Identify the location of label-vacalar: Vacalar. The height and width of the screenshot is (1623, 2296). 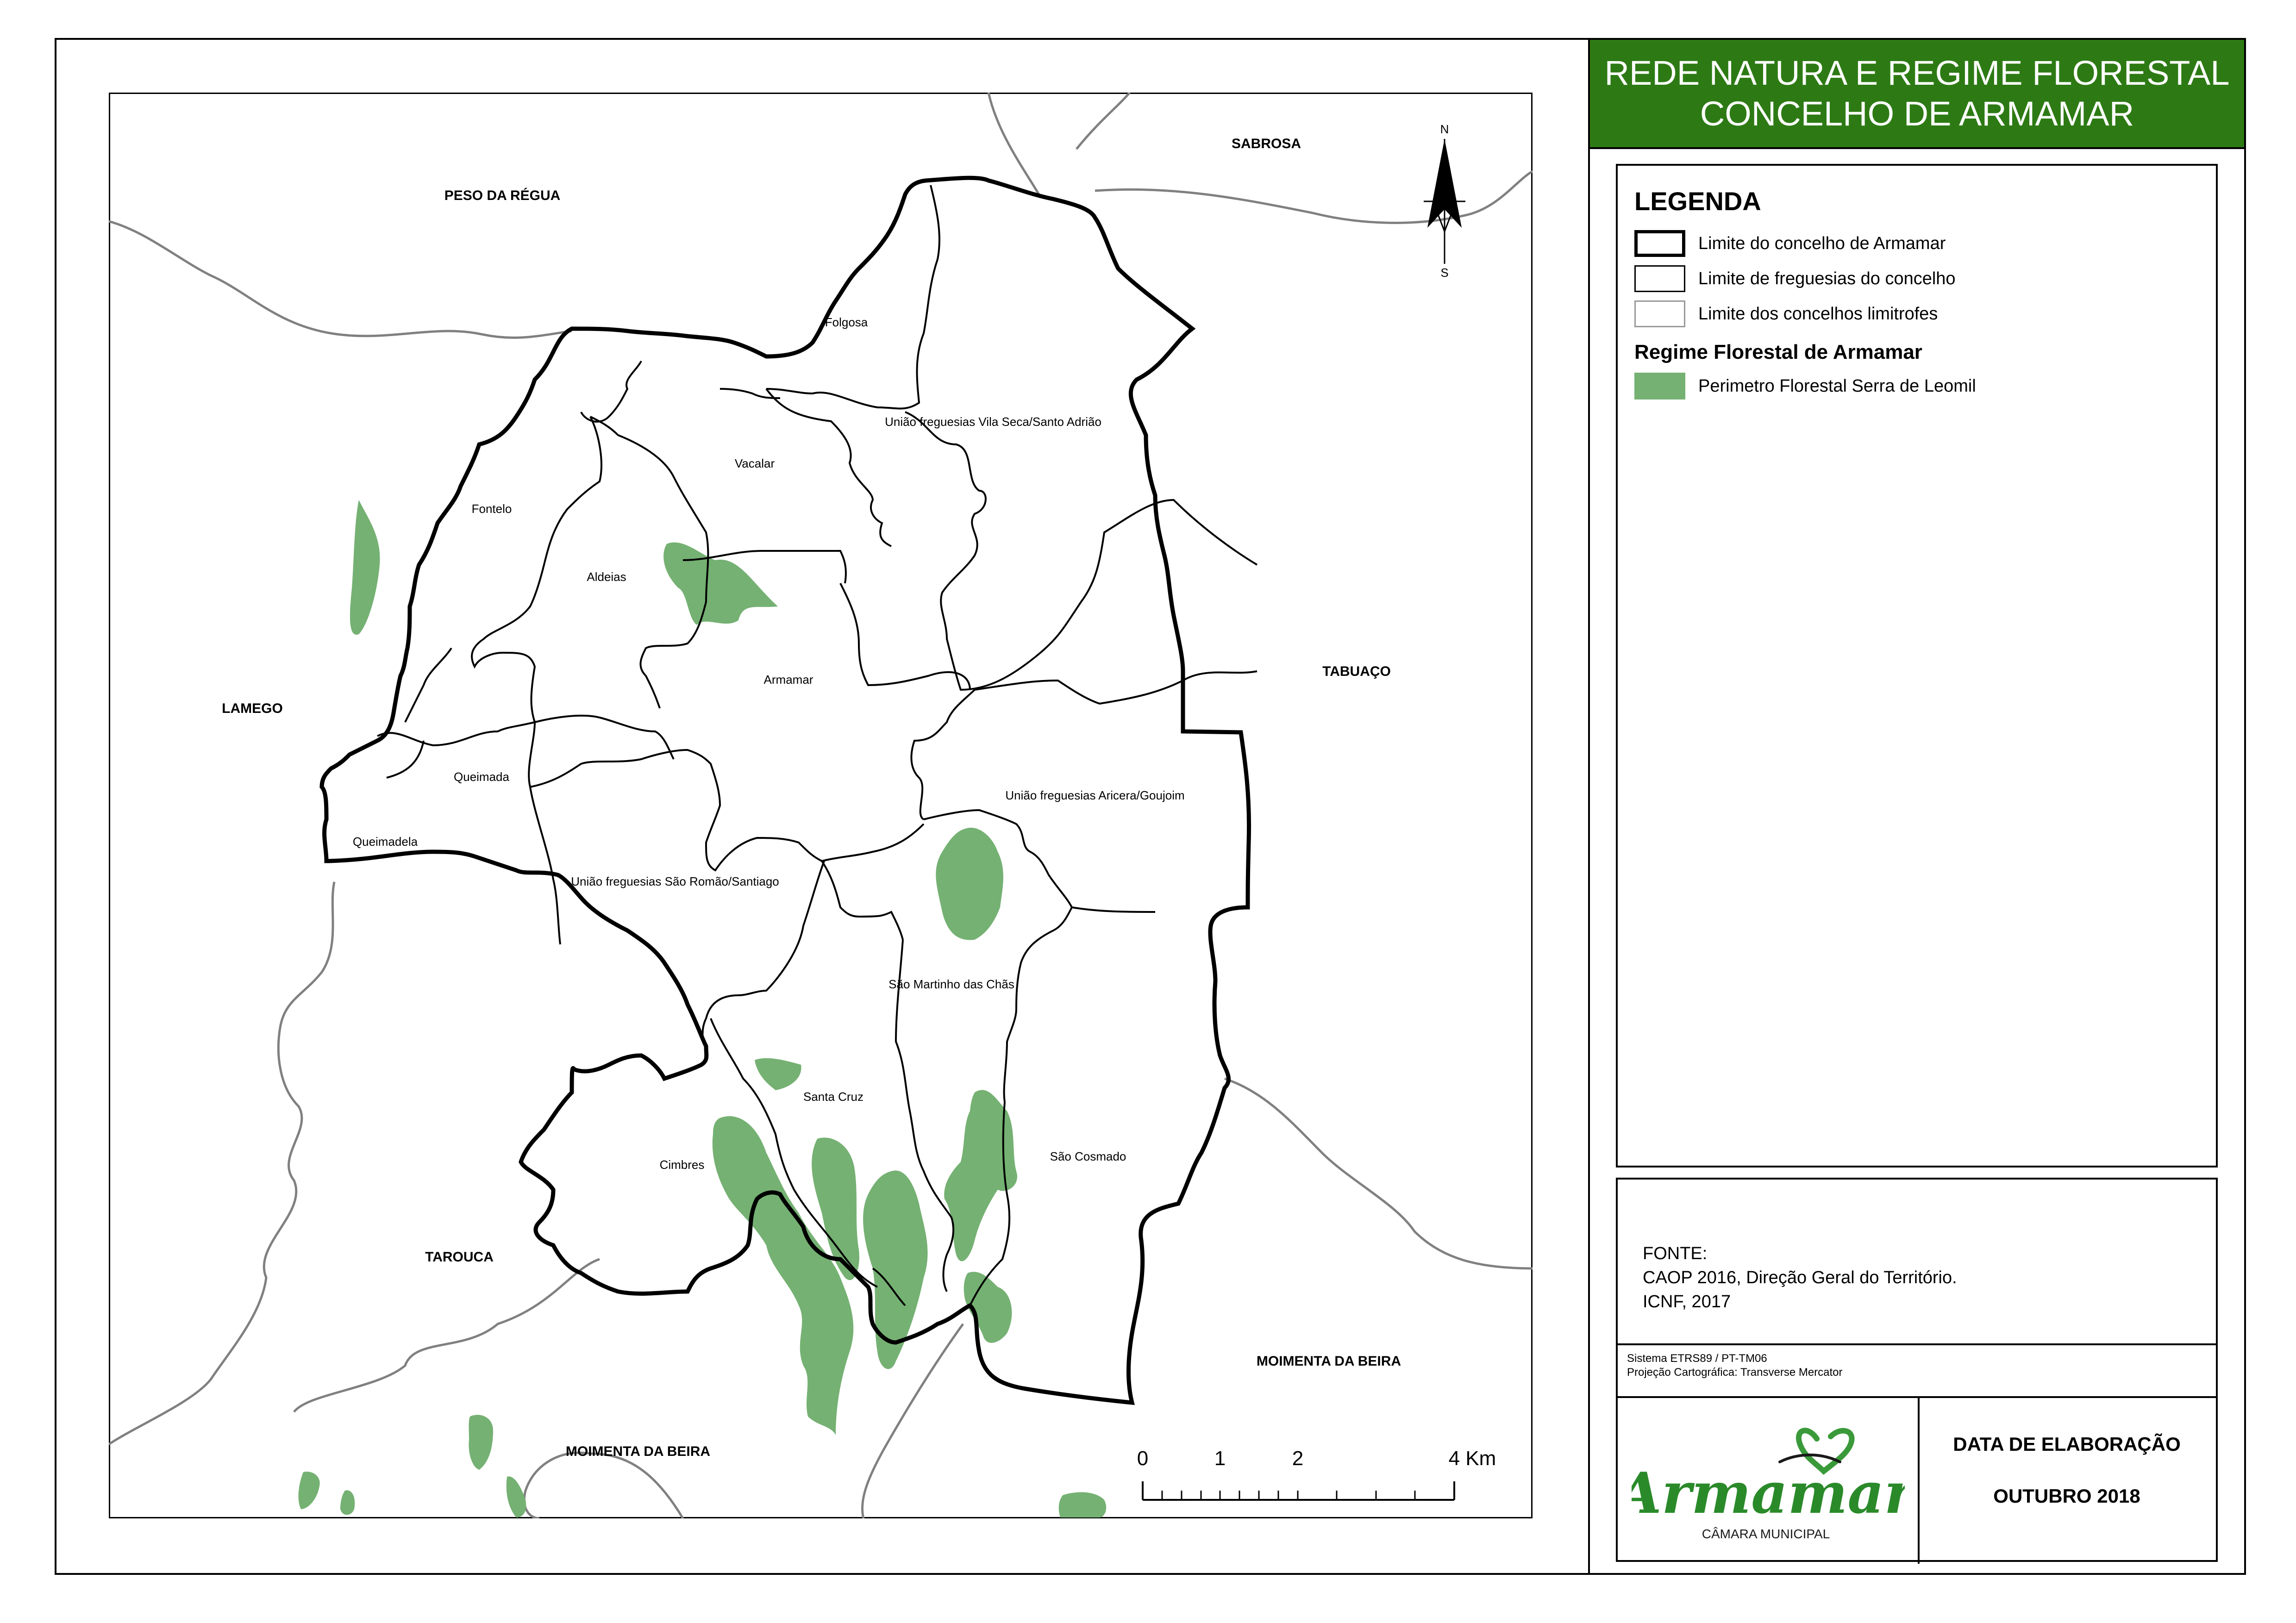
(755, 463).